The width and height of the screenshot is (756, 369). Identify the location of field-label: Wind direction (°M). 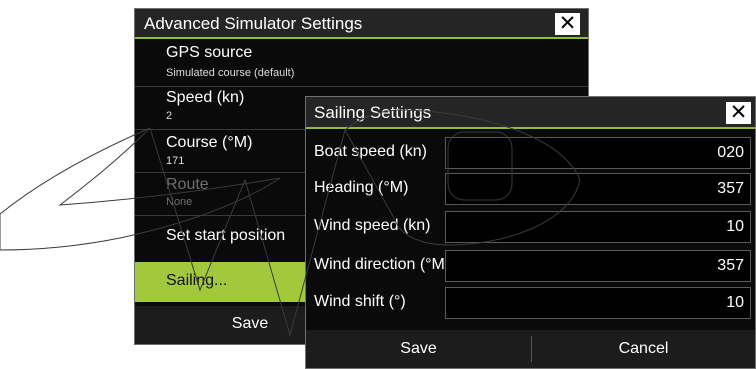
(382, 264).